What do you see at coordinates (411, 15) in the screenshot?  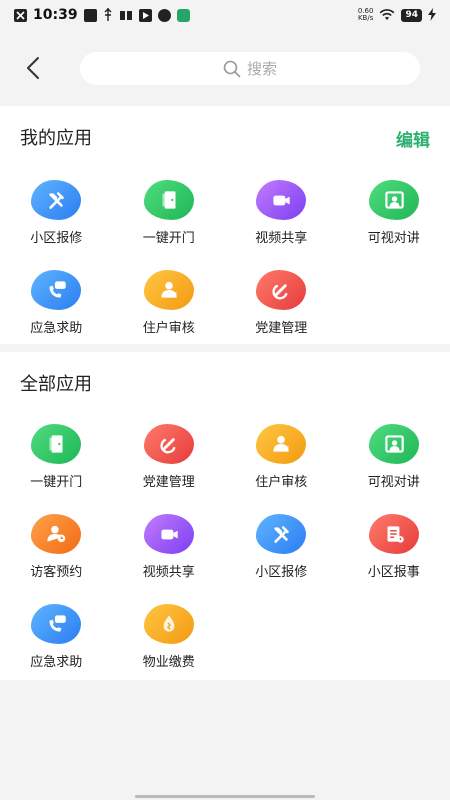 I see `battery-indicator: 94` at bounding box center [411, 15].